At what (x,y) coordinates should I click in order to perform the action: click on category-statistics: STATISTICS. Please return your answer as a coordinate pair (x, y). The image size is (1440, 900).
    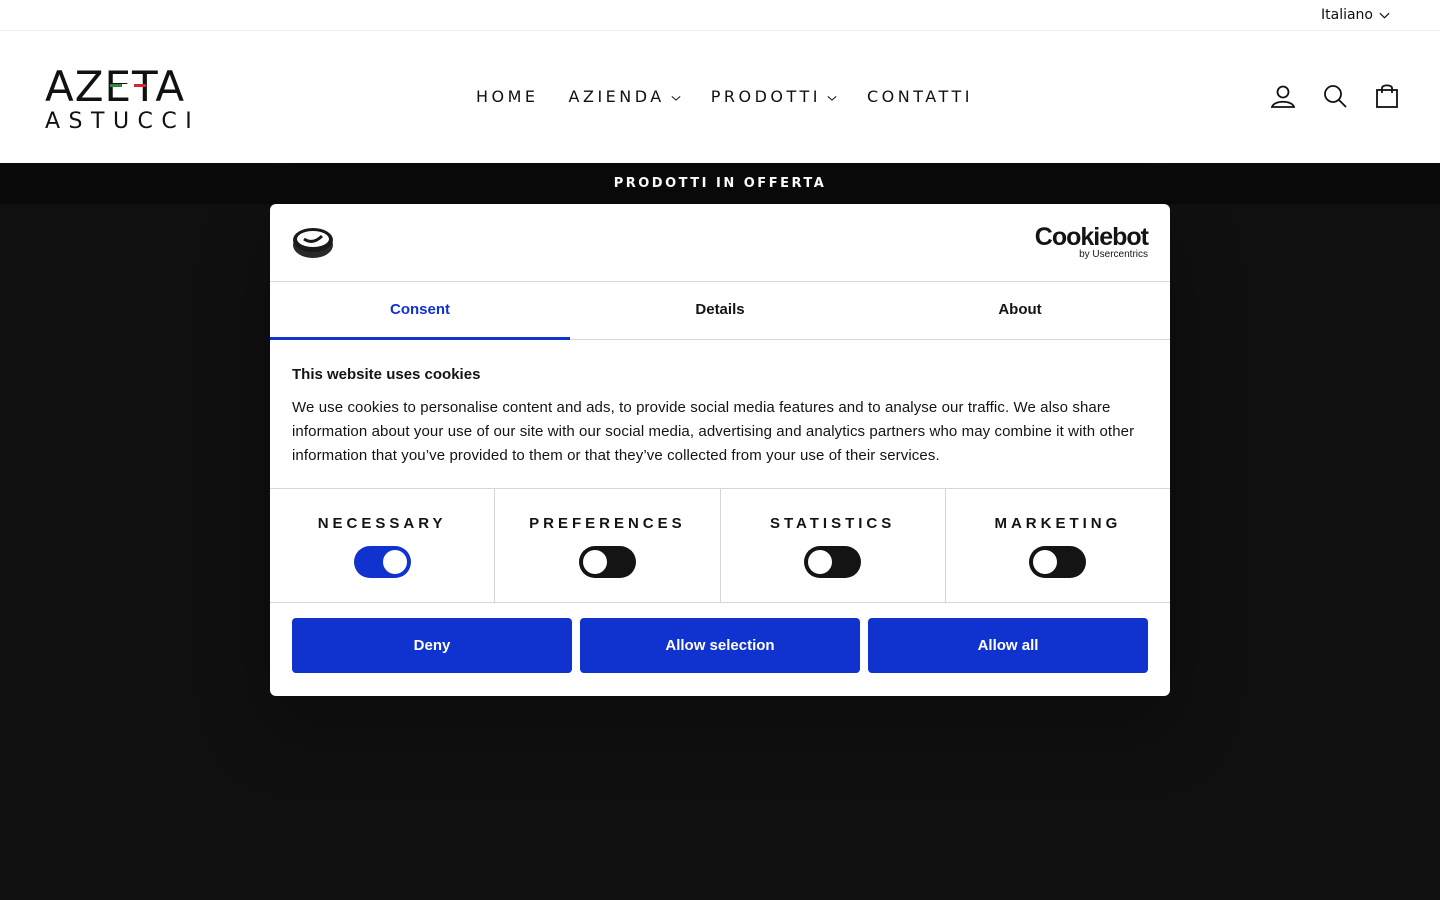
    Looking at the image, I should click on (833, 545).